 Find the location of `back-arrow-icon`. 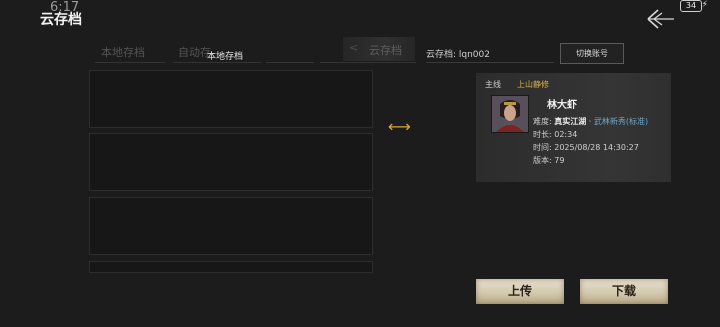

back-arrow-icon is located at coordinates (660, 19).